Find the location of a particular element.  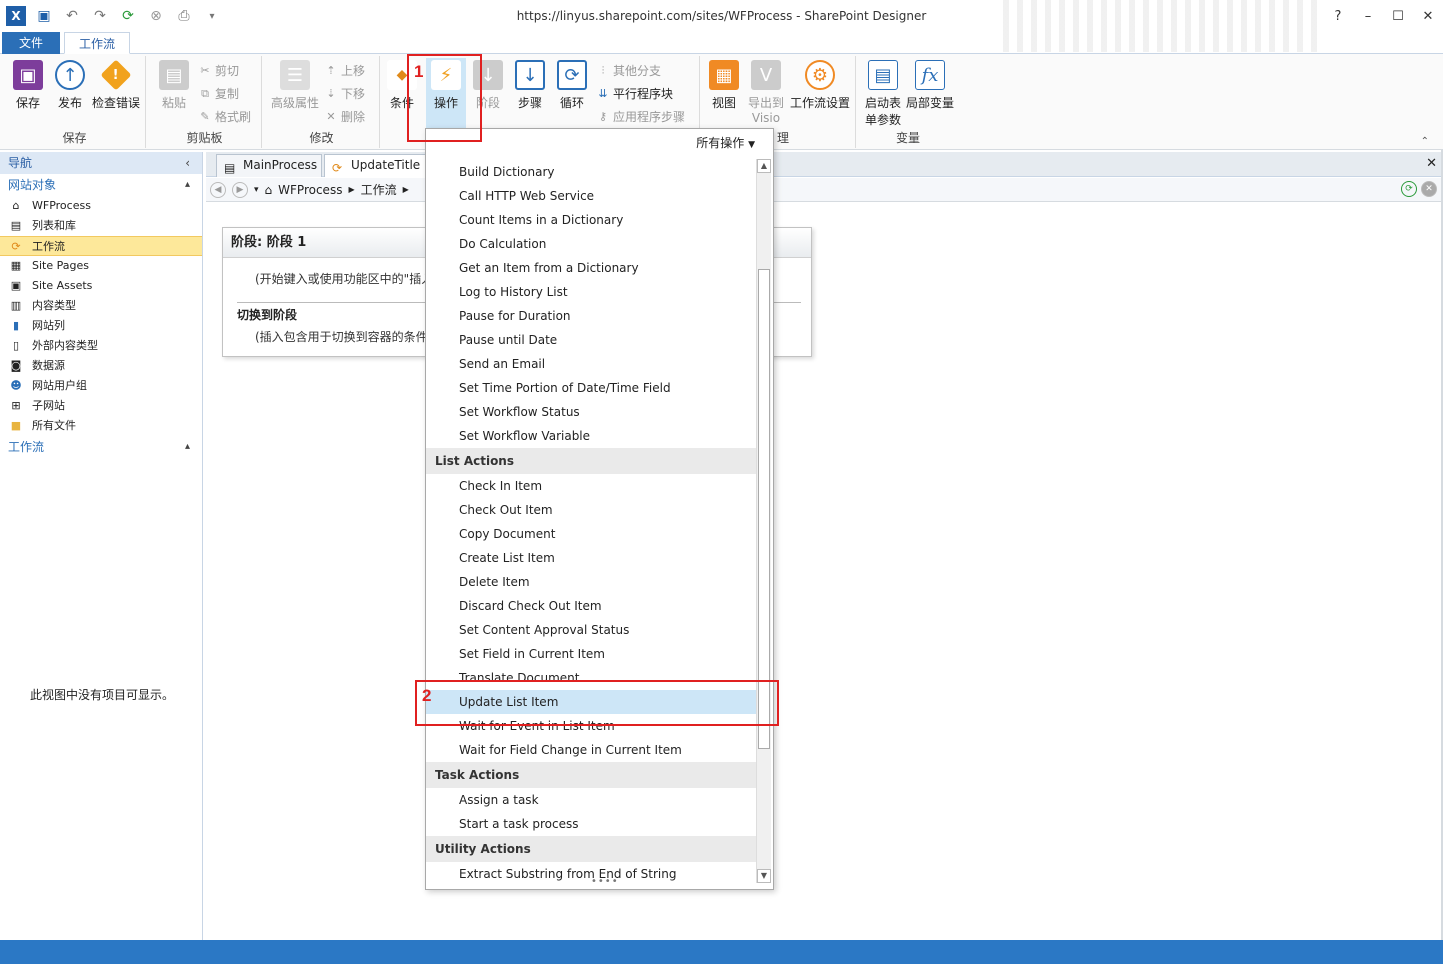

scroll-thumb is located at coordinates (764, 509).